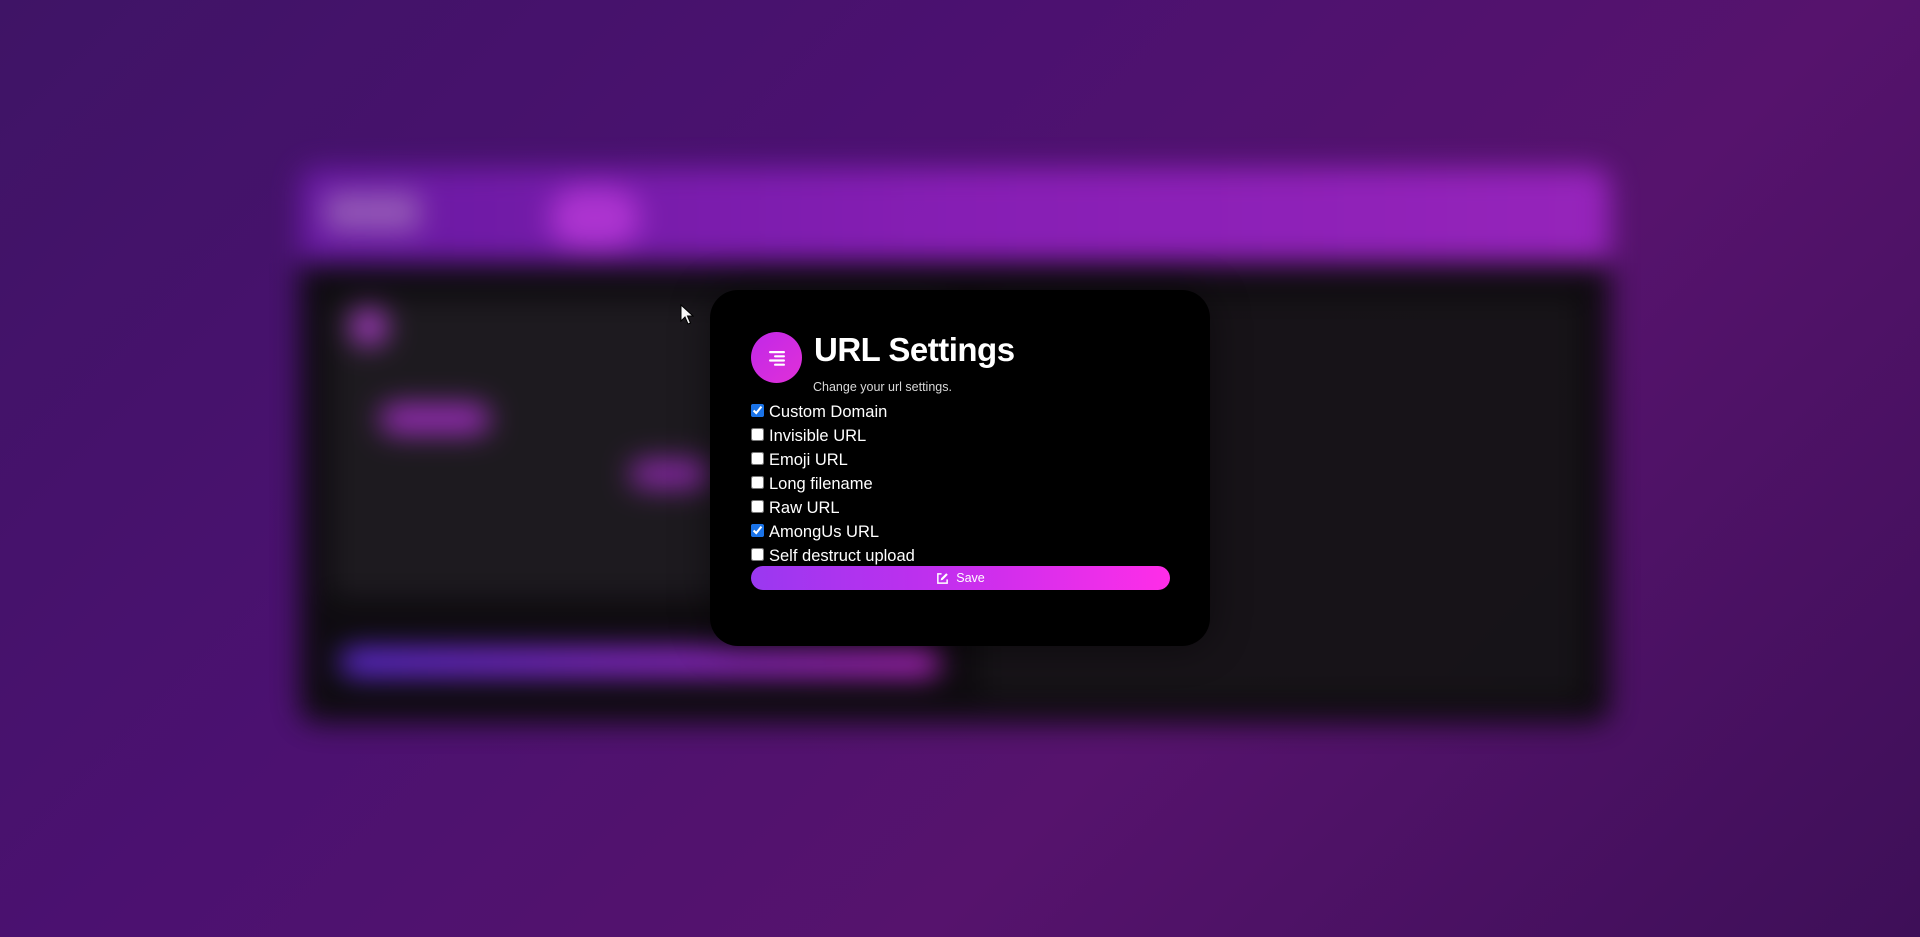 This screenshot has height=937, width=1920. I want to click on option-amongus-url: AmongUs URL, so click(961, 532).